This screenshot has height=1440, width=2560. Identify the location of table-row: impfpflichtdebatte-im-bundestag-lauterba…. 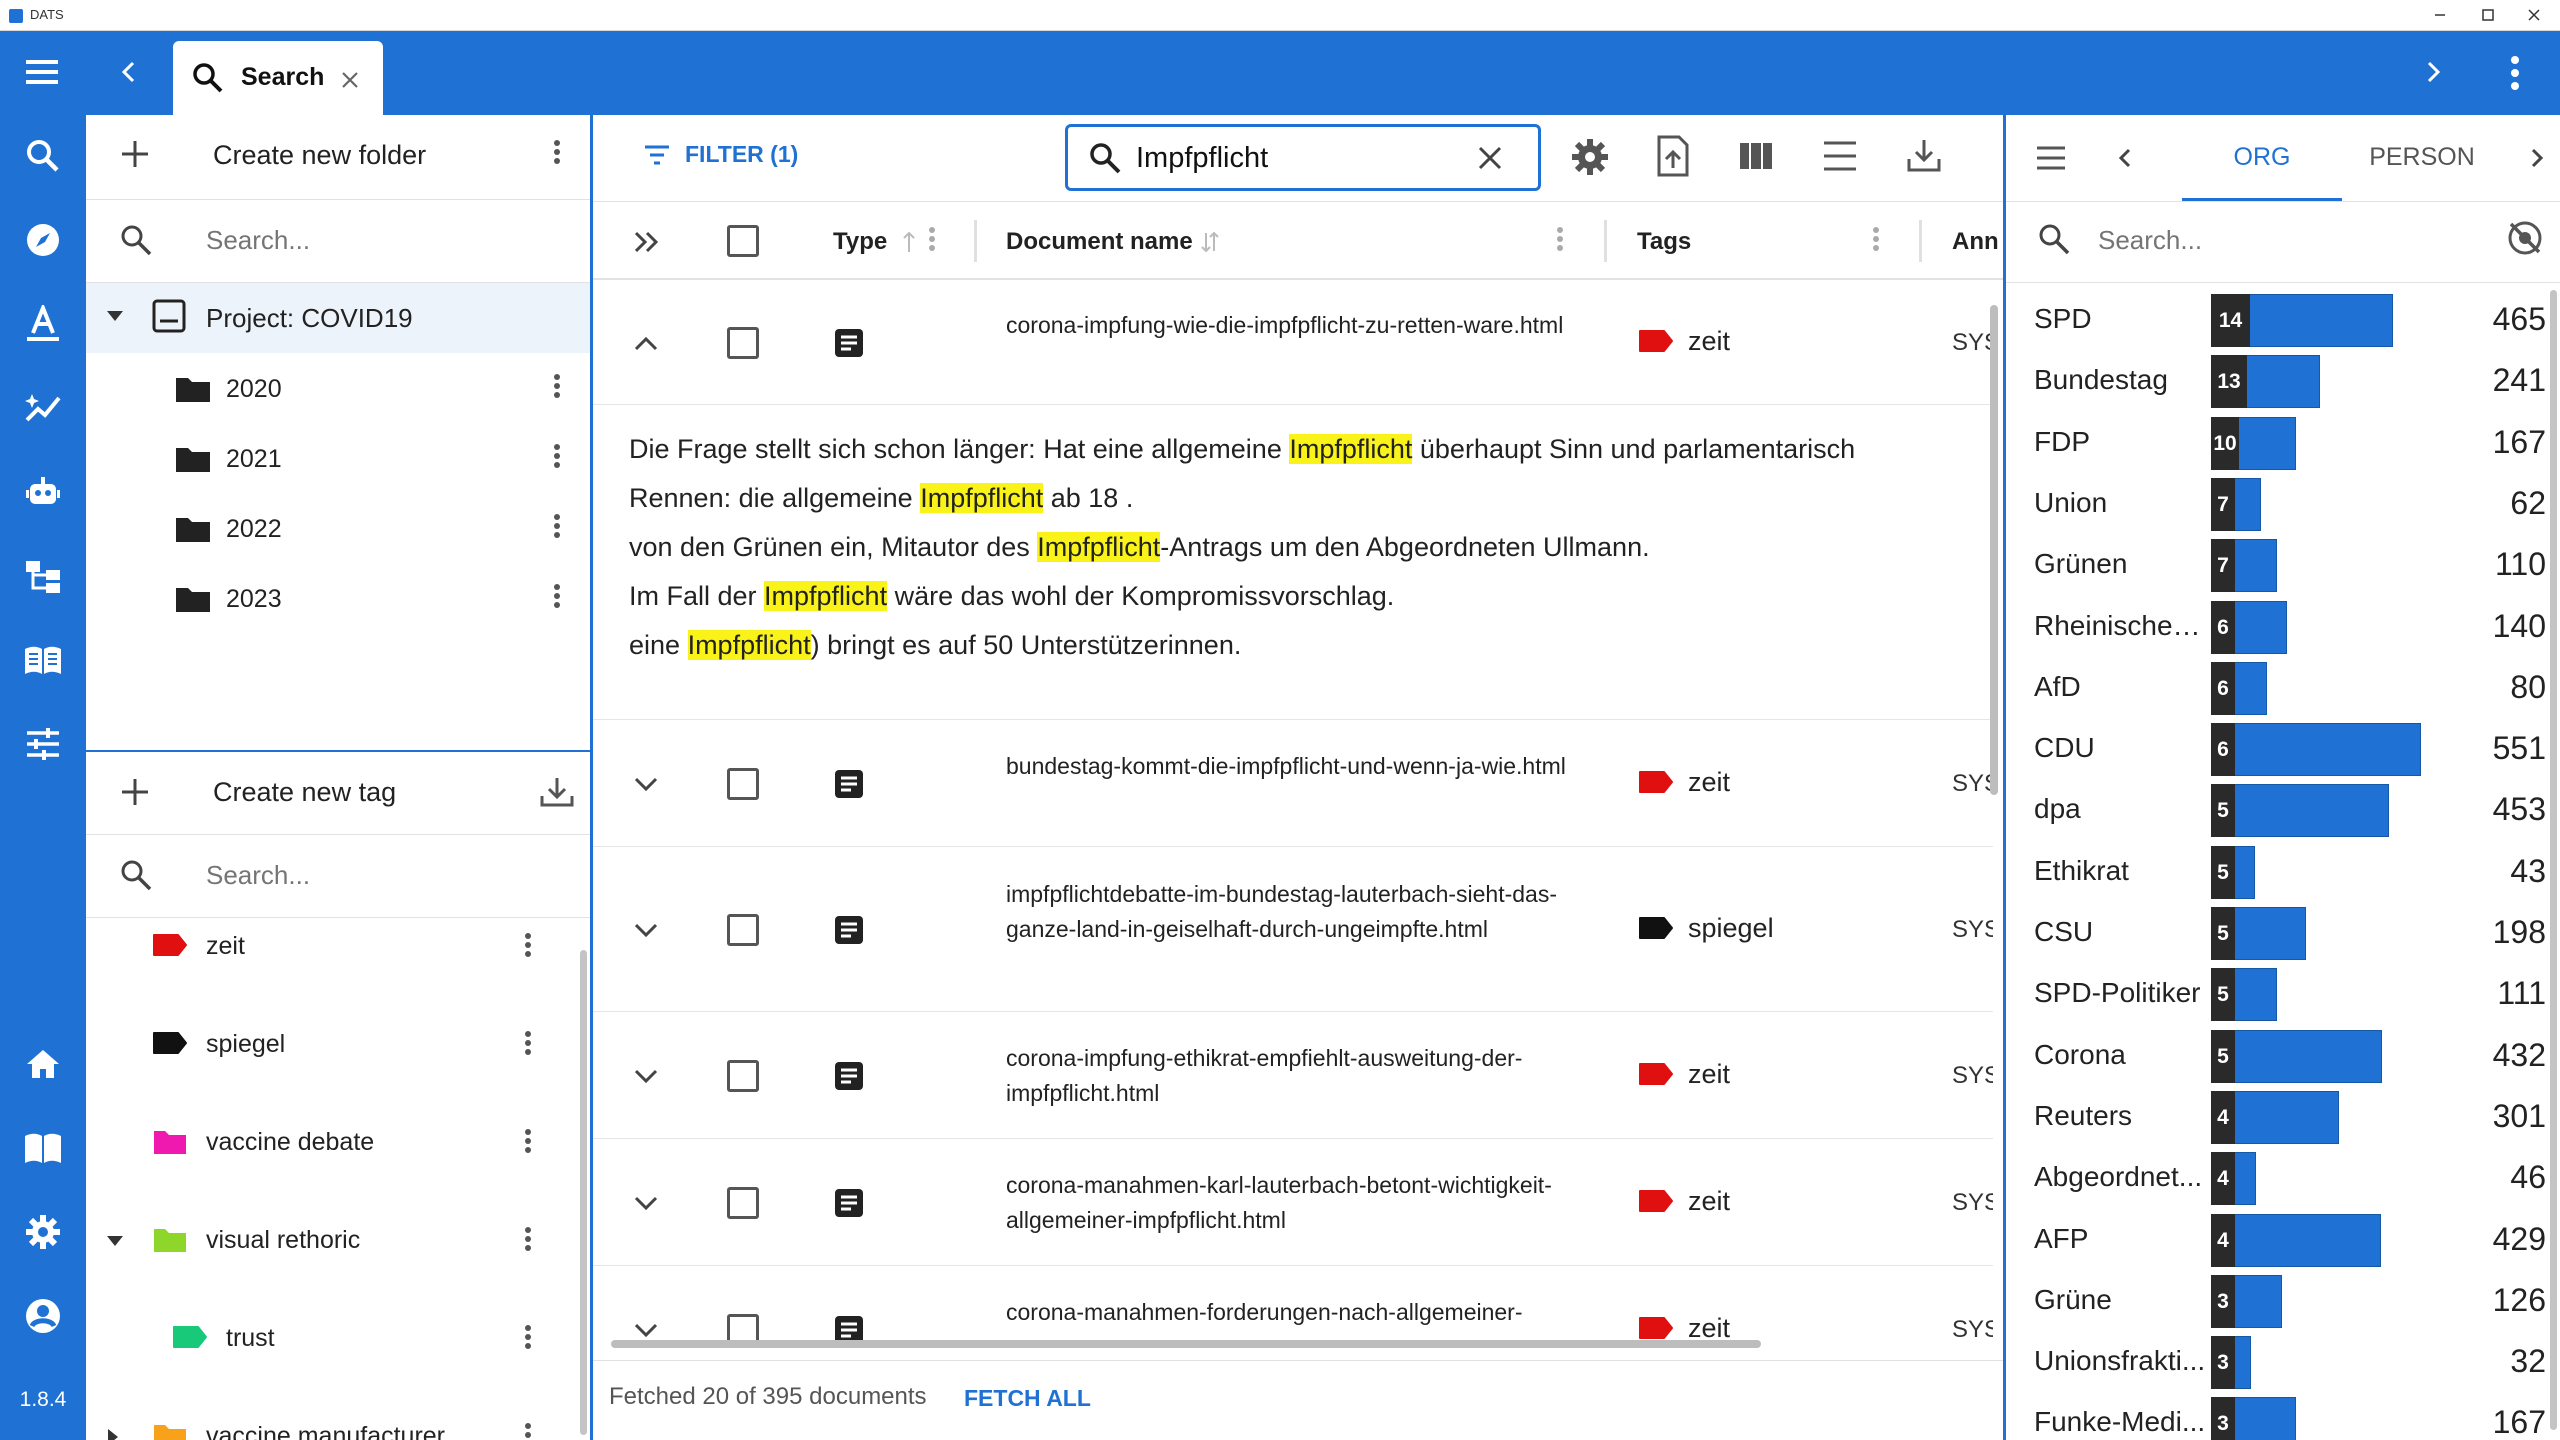
(1293, 929).